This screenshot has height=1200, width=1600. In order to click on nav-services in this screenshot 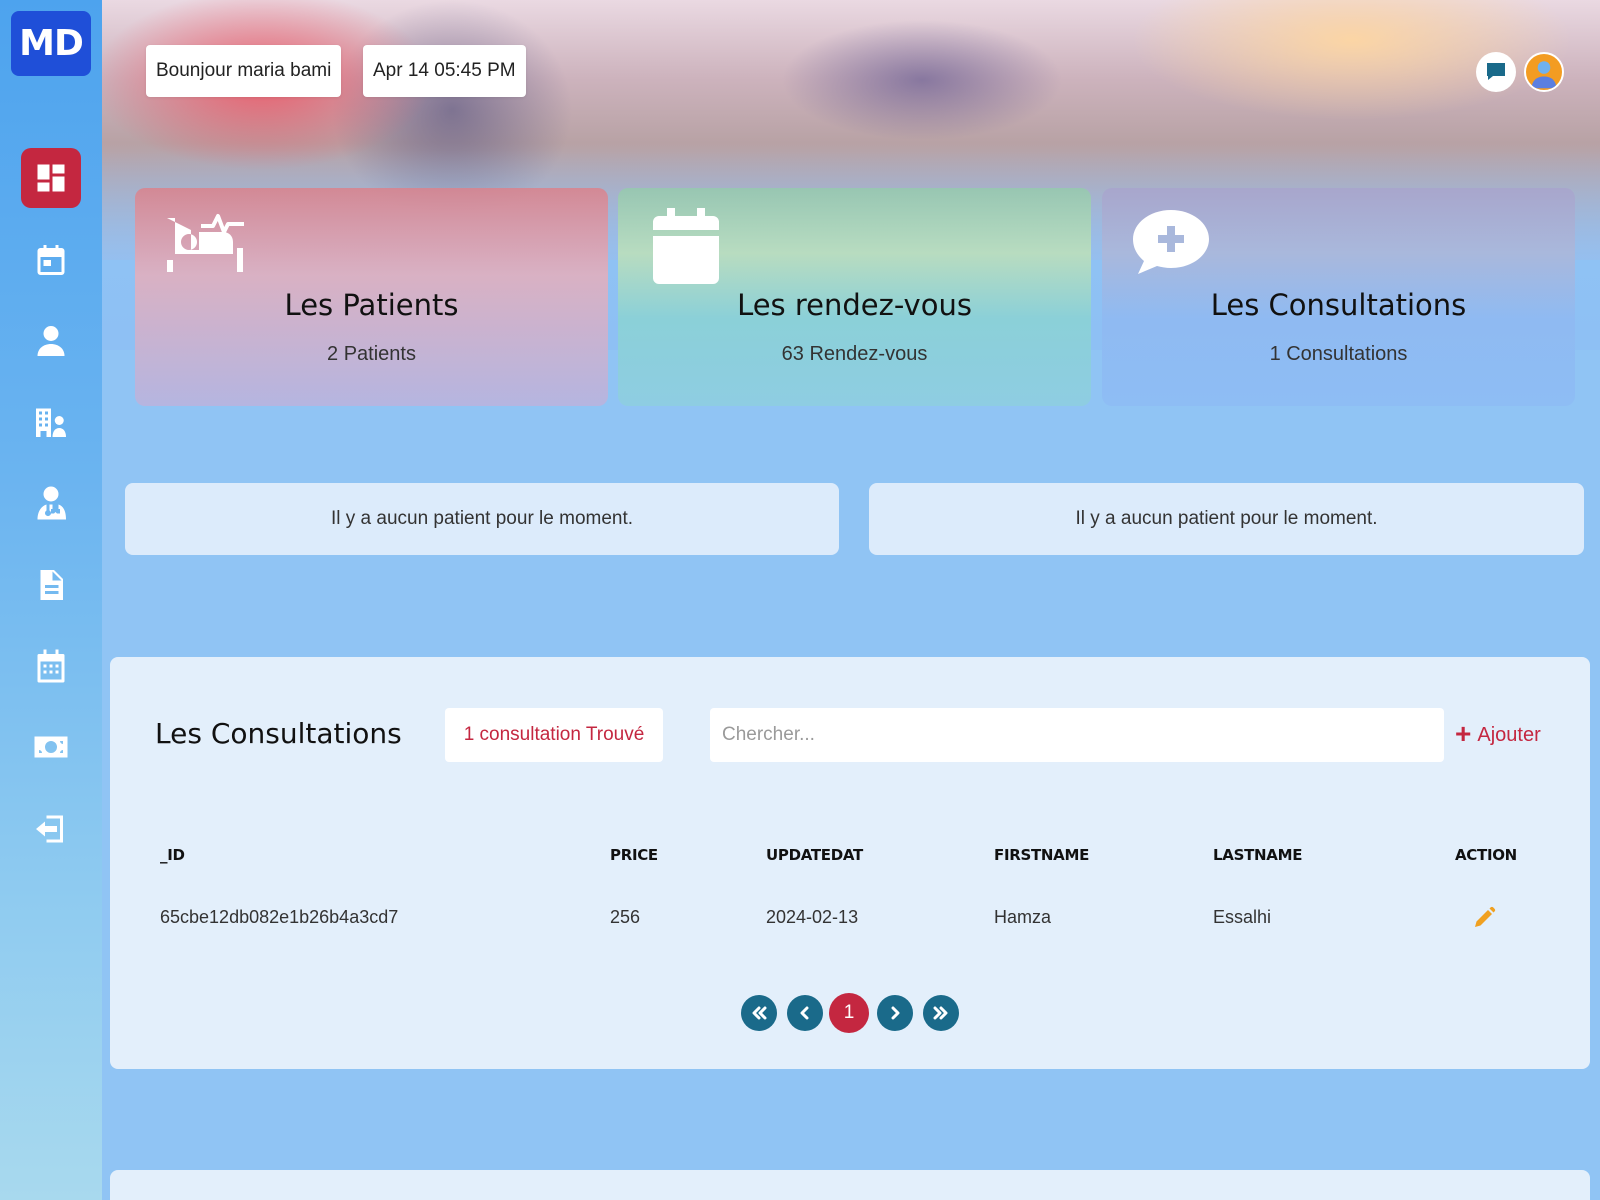, I will do `click(51, 422)`.